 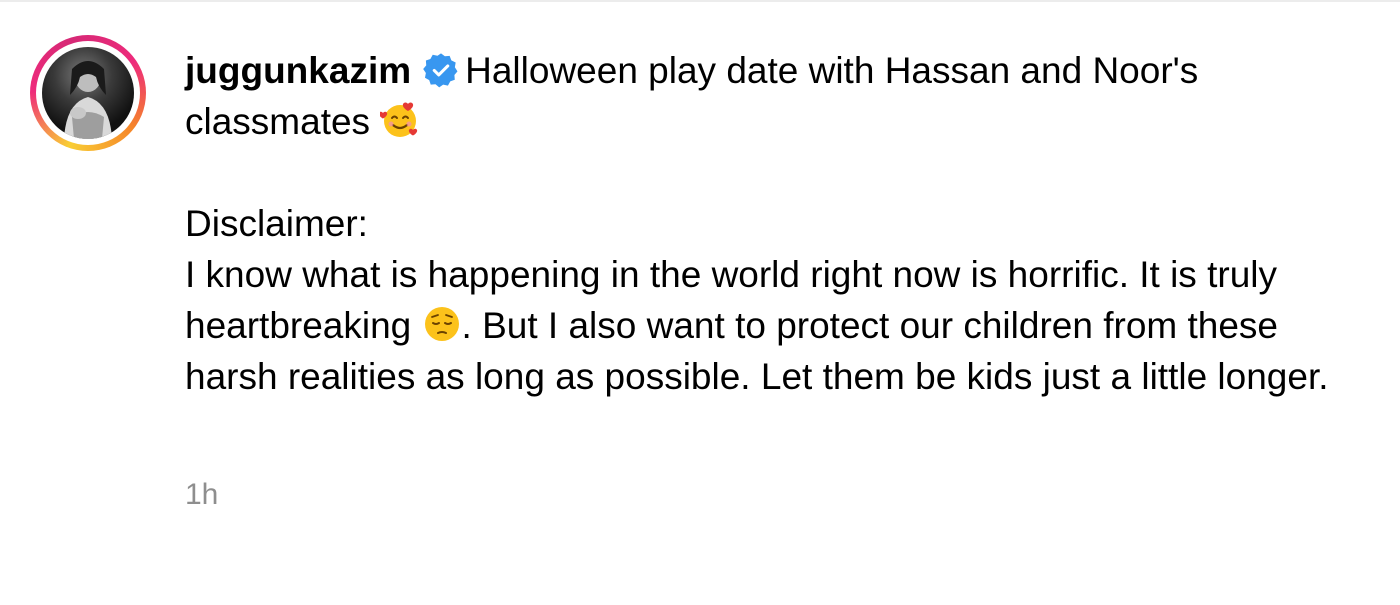 What do you see at coordinates (399, 119) in the screenshot?
I see `smiling-face-with-hearts-emoji` at bounding box center [399, 119].